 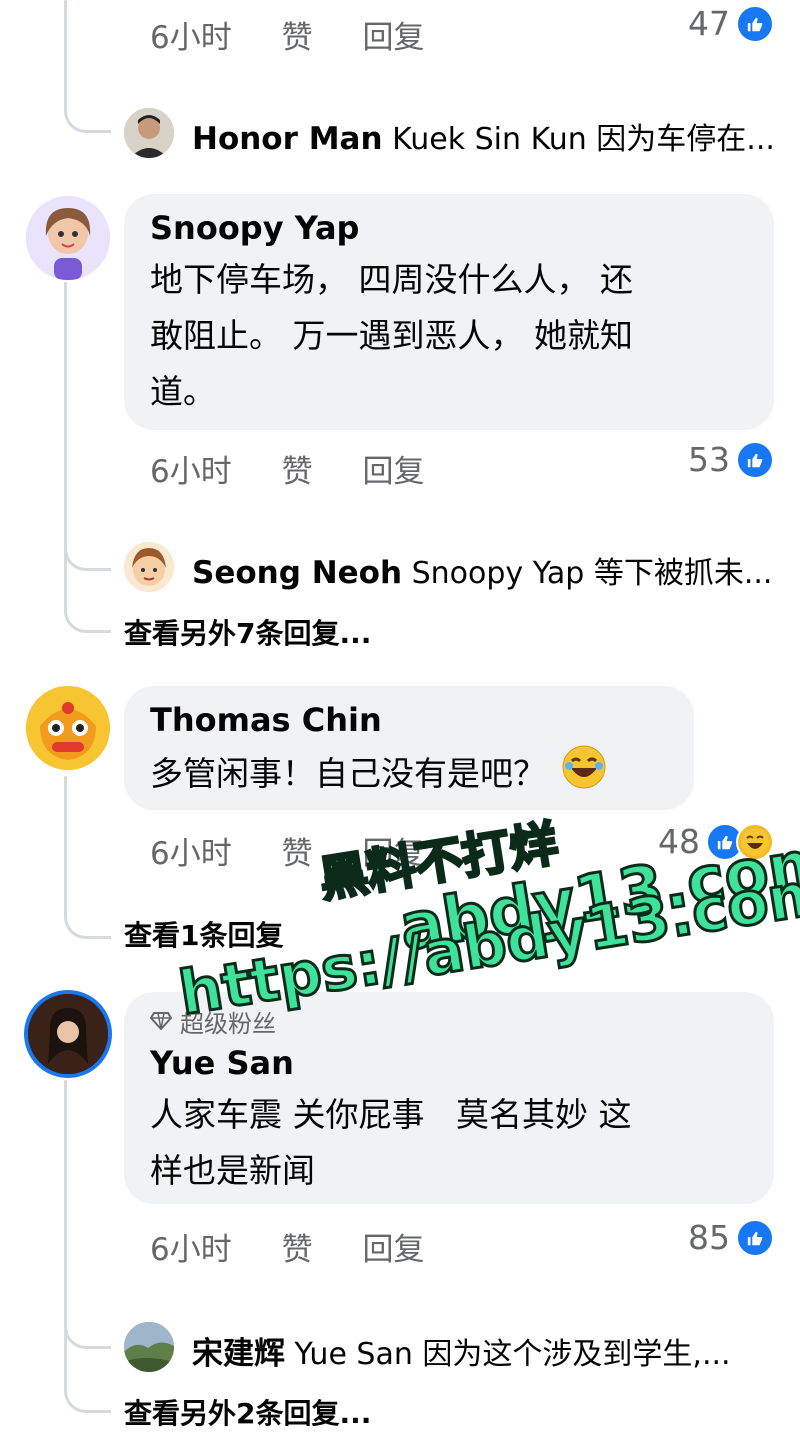 I want to click on laughing-emoji-icon, so click(x=584, y=775).